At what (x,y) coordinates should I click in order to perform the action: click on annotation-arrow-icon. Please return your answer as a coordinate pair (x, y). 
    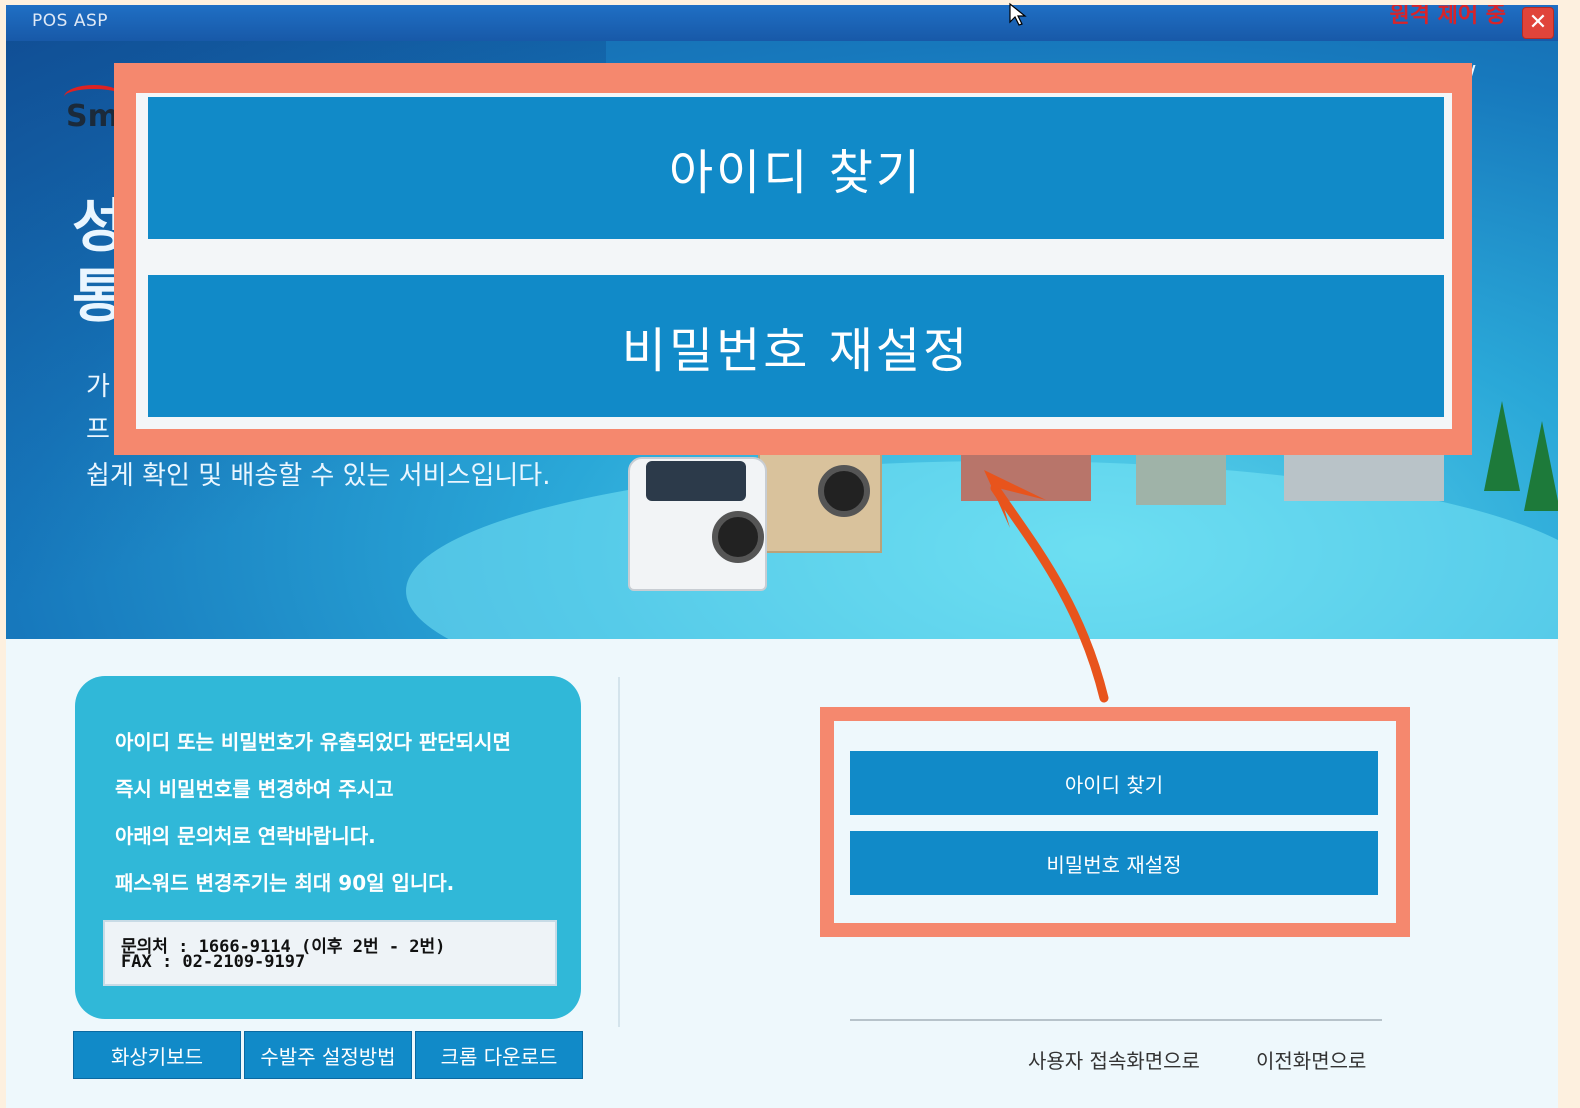
    Looking at the image, I should click on (1046, 586).